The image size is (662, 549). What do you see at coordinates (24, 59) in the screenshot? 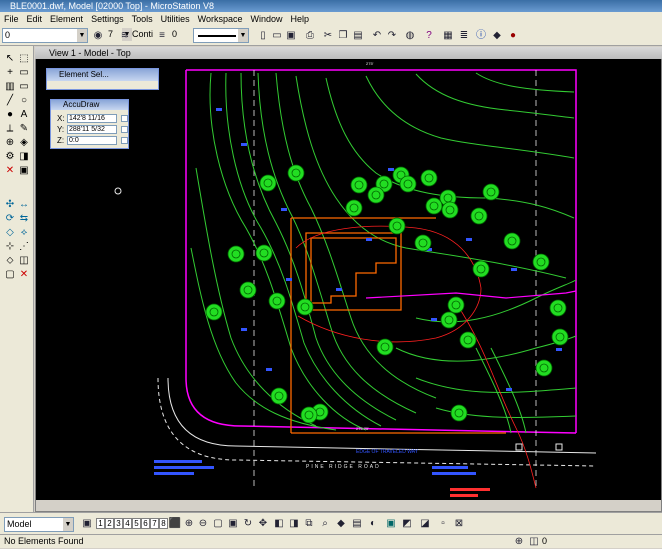
I see `fence-icon: ⬚` at bounding box center [24, 59].